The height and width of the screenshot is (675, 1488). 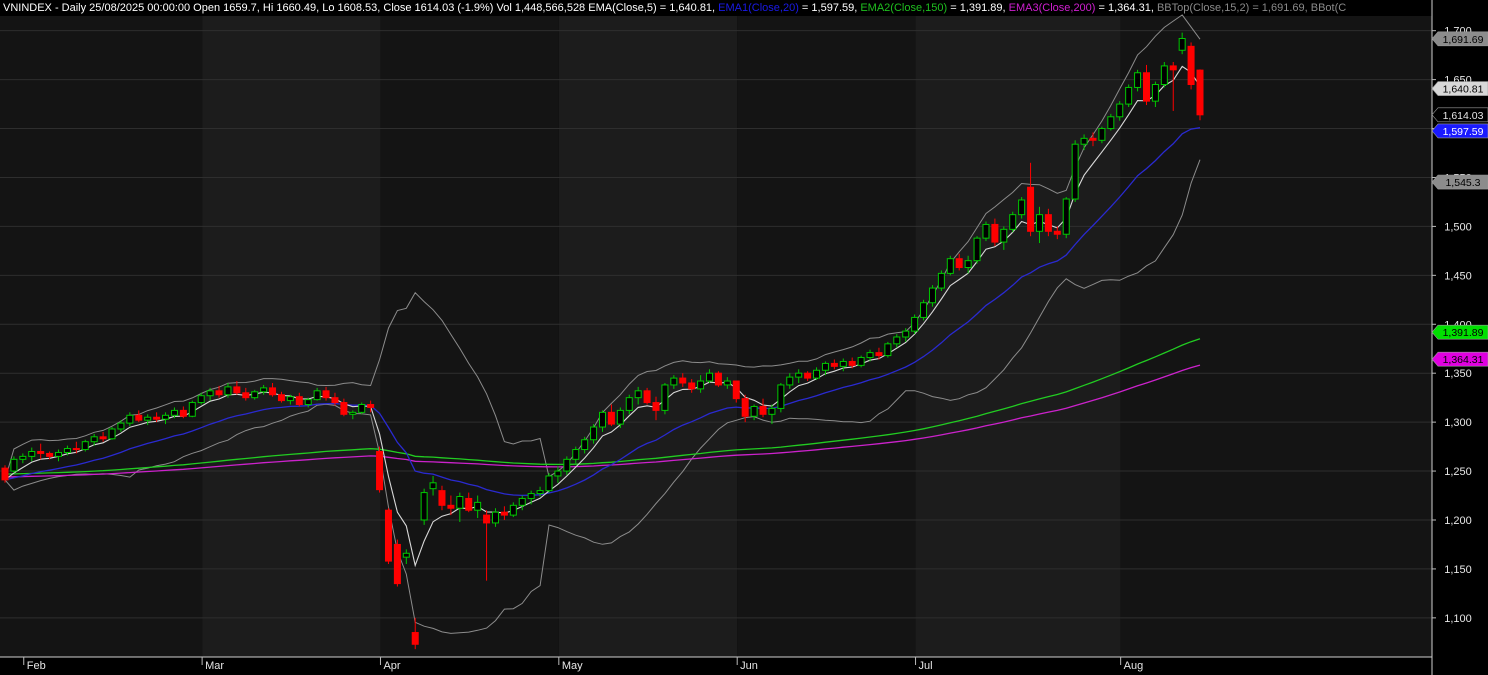 What do you see at coordinates (1458, 227) in the screenshot?
I see `y-tick-label: 1,500` at bounding box center [1458, 227].